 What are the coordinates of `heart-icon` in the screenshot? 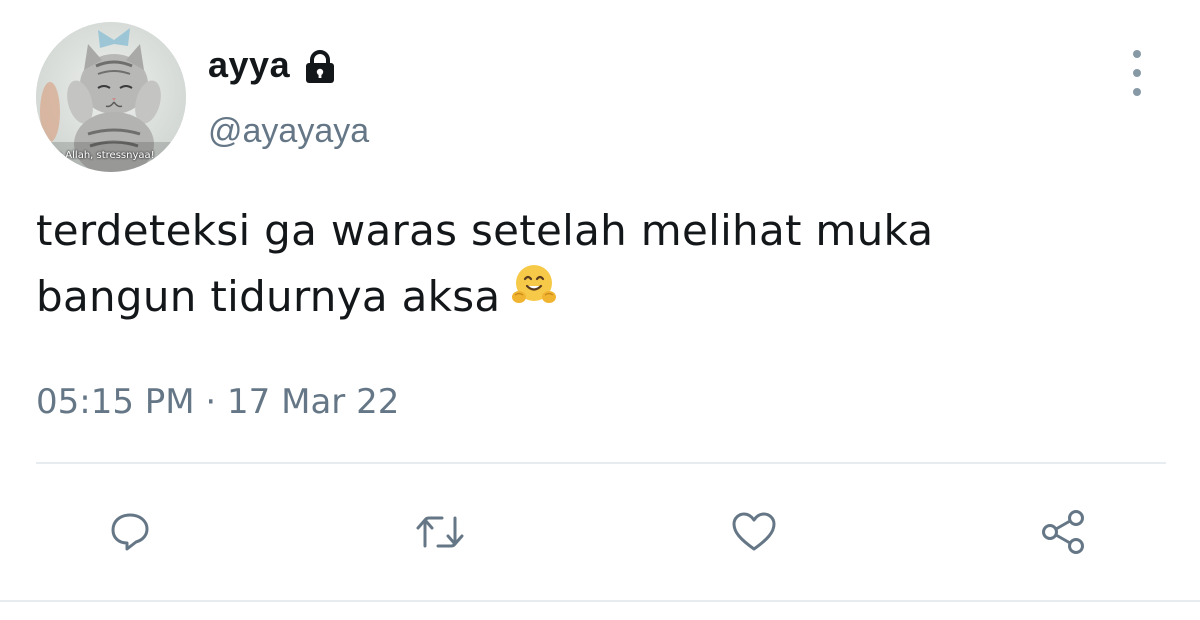 It's located at (754, 531).